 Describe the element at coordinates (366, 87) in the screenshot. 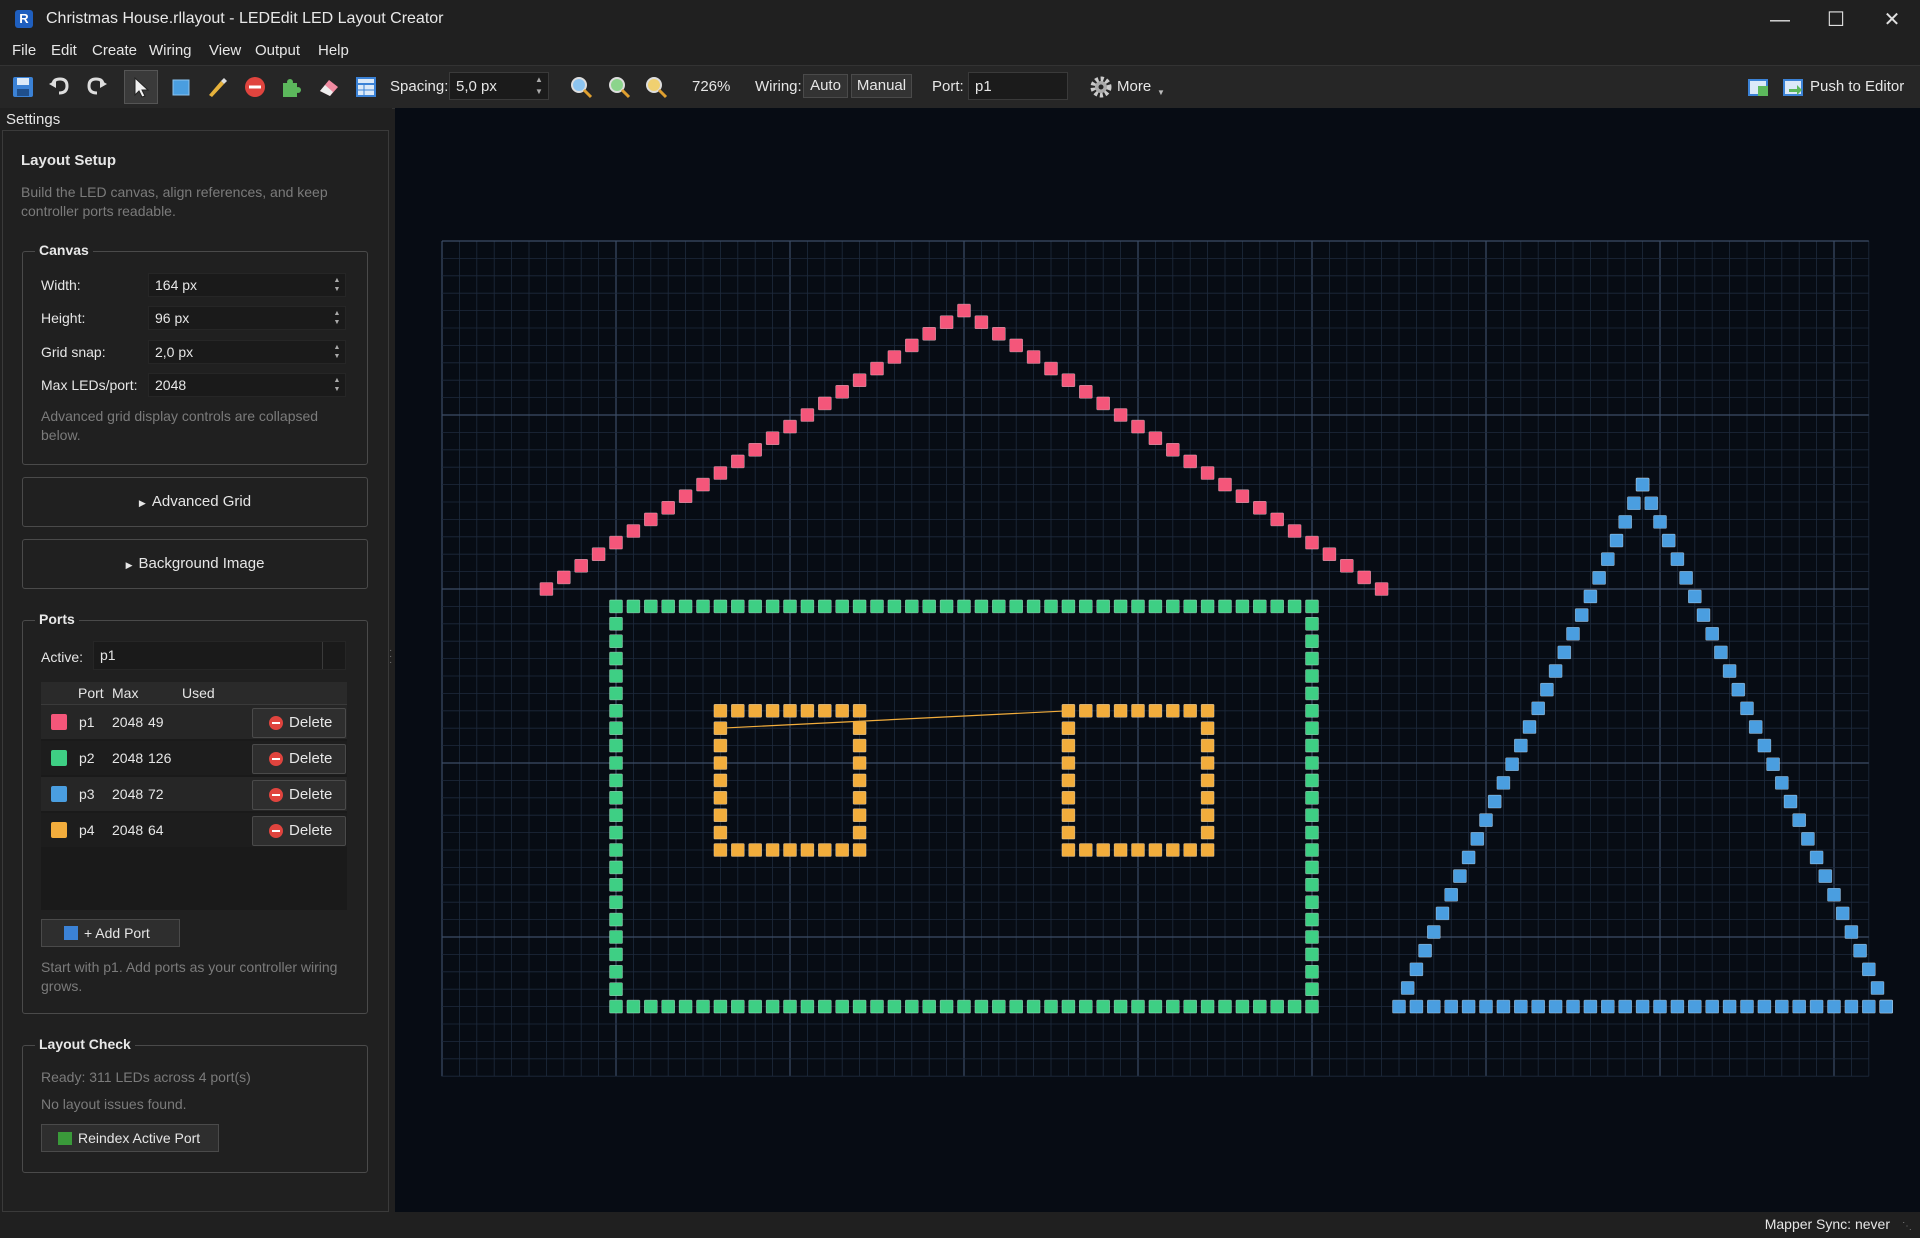

I see `table-icon` at that location.